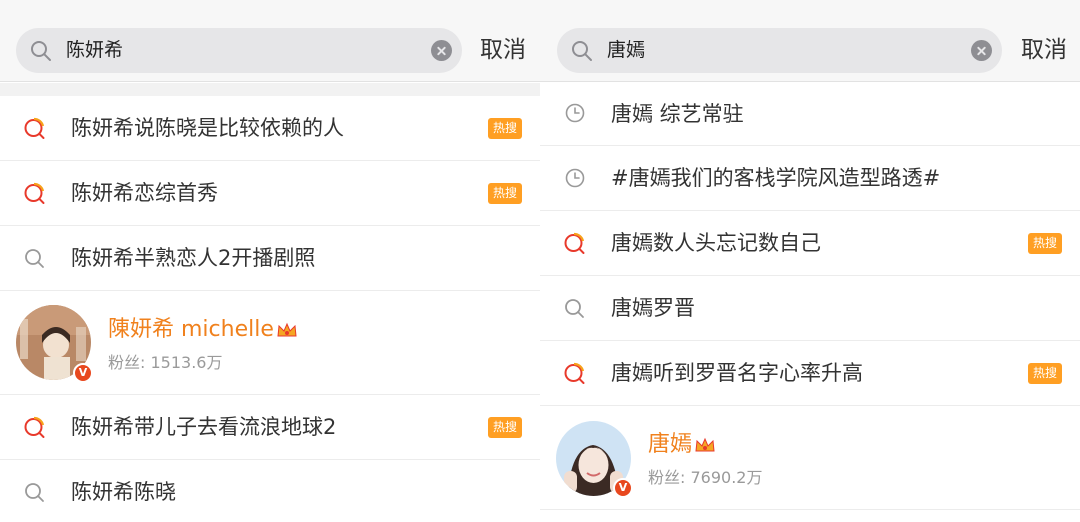  I want to click on suggestion-text: 唐嫣听到罗晋名字心率升高, so click(737, 373).